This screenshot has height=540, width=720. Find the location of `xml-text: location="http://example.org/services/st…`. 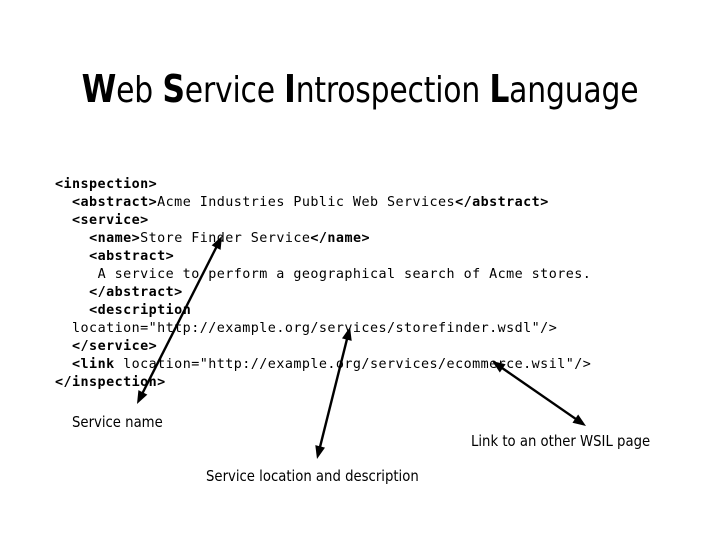

xml-text: location="http://example.org/services/st… is located at coordinates (315, 329).